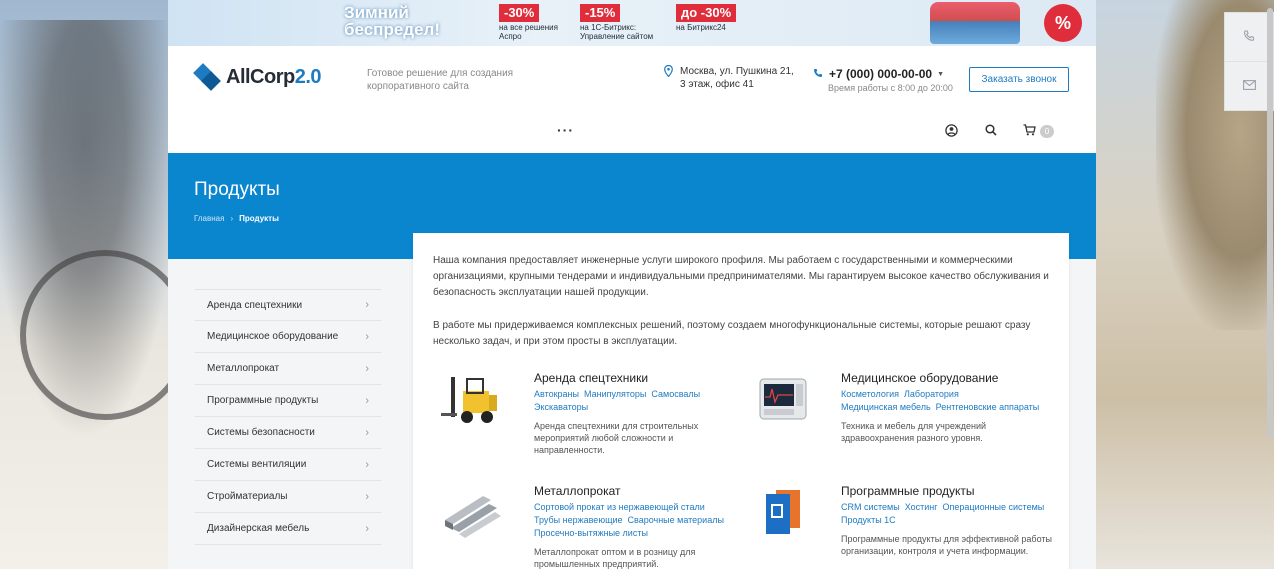 Image resolution: width=1274 pixels, height=569 pixels. Describe the element at coordinates (669, 71) in the screenshot. I see `map-pin-icon` at that location.